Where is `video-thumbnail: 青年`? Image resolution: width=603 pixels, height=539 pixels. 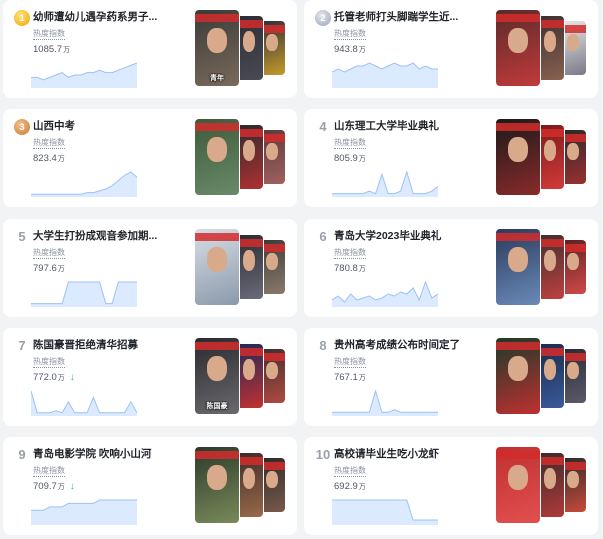
video-thumbnail: 青年 is located at coordinates (217, 48).